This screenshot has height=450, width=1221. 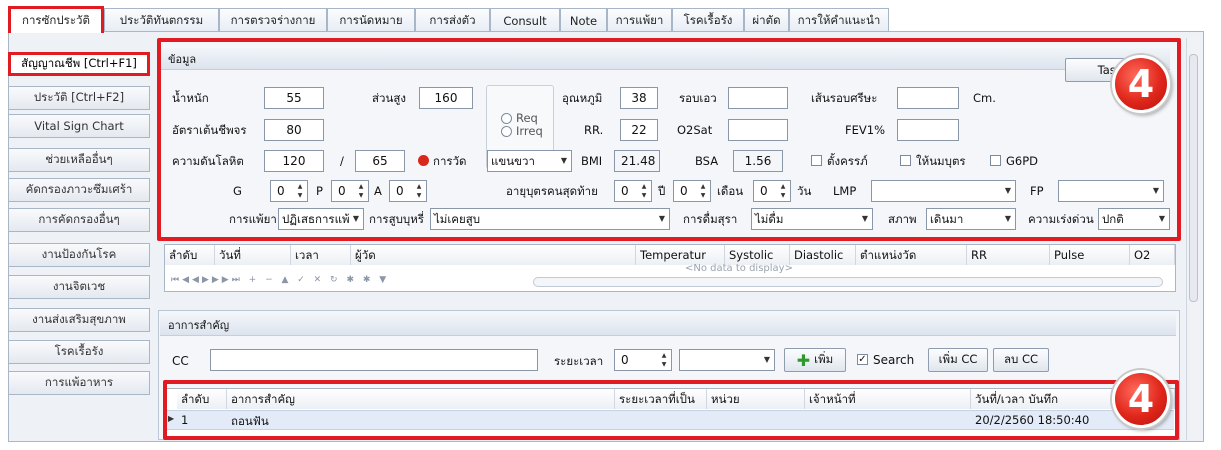 I want to click on irreq-radio, so click(x=506, y=131).